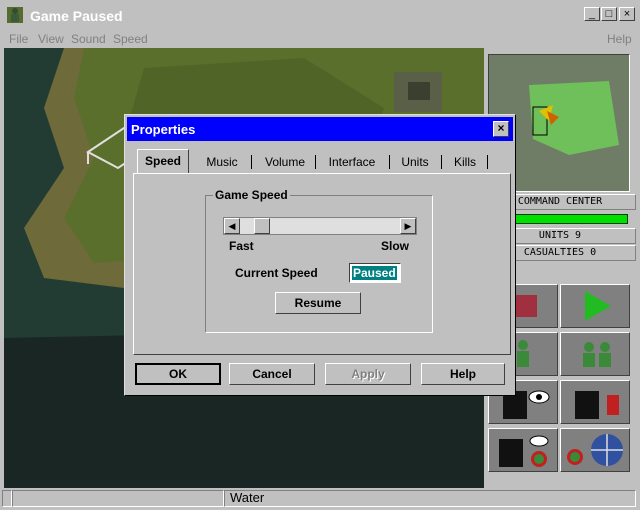 This screenshot has width=640, height=510. Describe the element at coordinates (272, 374) in the screenshot. I see `cancel-button: Cancel` at that location.